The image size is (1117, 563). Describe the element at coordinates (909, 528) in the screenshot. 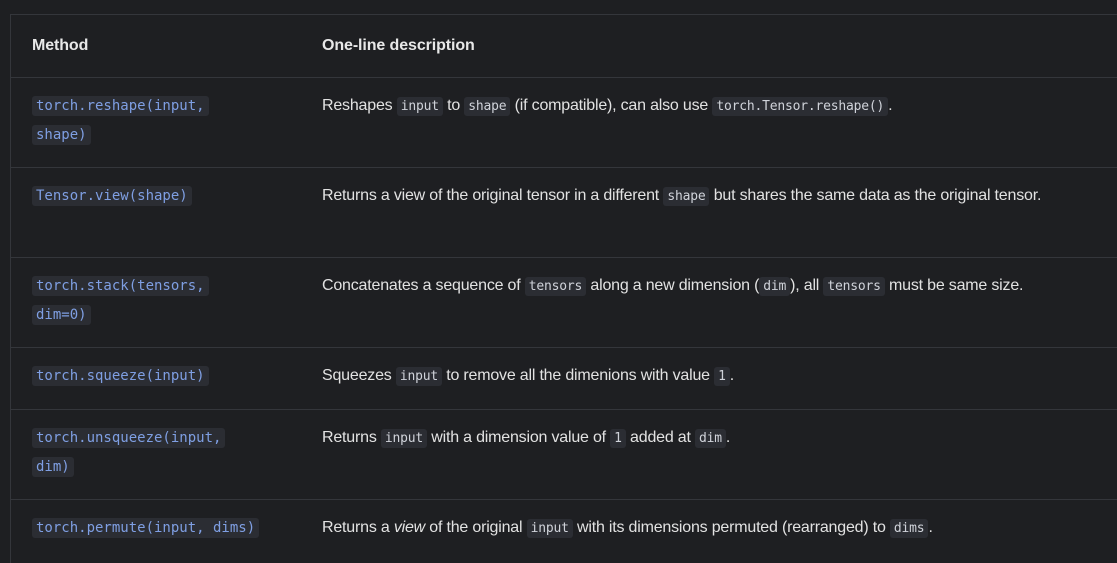

I see `inline-code: dims` at that location.